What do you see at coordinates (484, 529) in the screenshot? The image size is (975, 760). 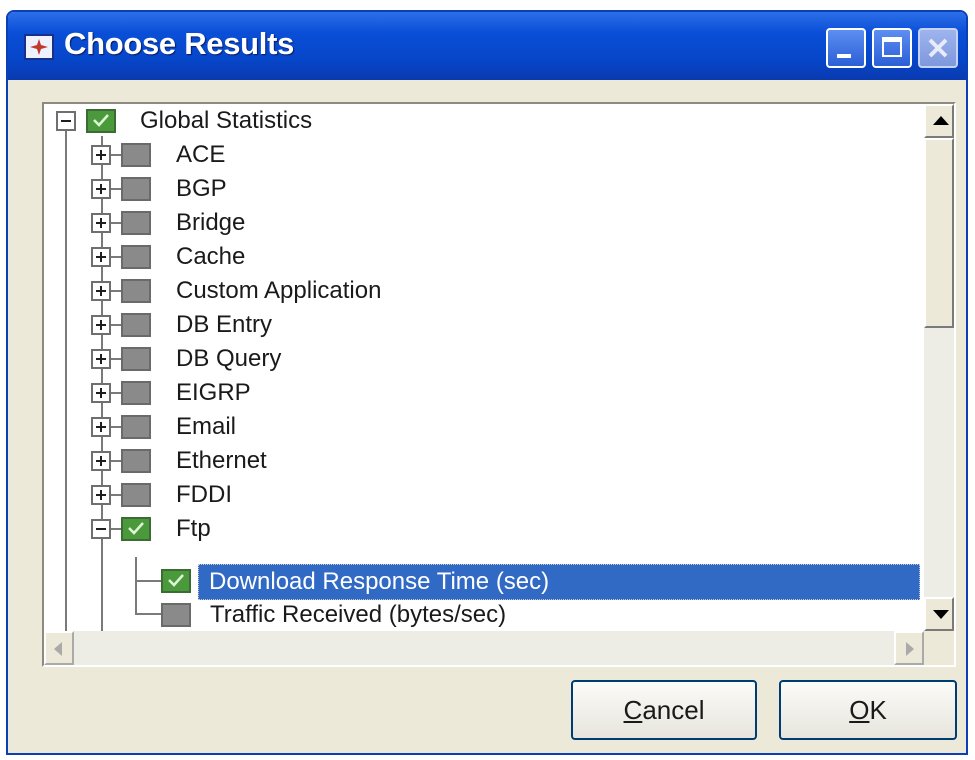 I see `tree-row-ftp: Ftp` at bounding box center [484, 529].